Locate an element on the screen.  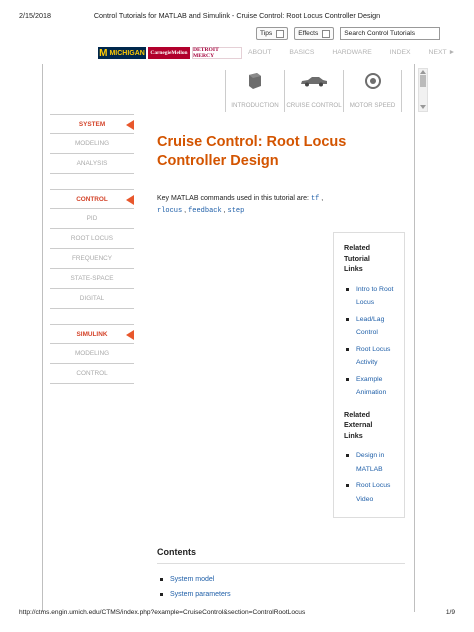
car-icon is located at coordinates (314, 81).